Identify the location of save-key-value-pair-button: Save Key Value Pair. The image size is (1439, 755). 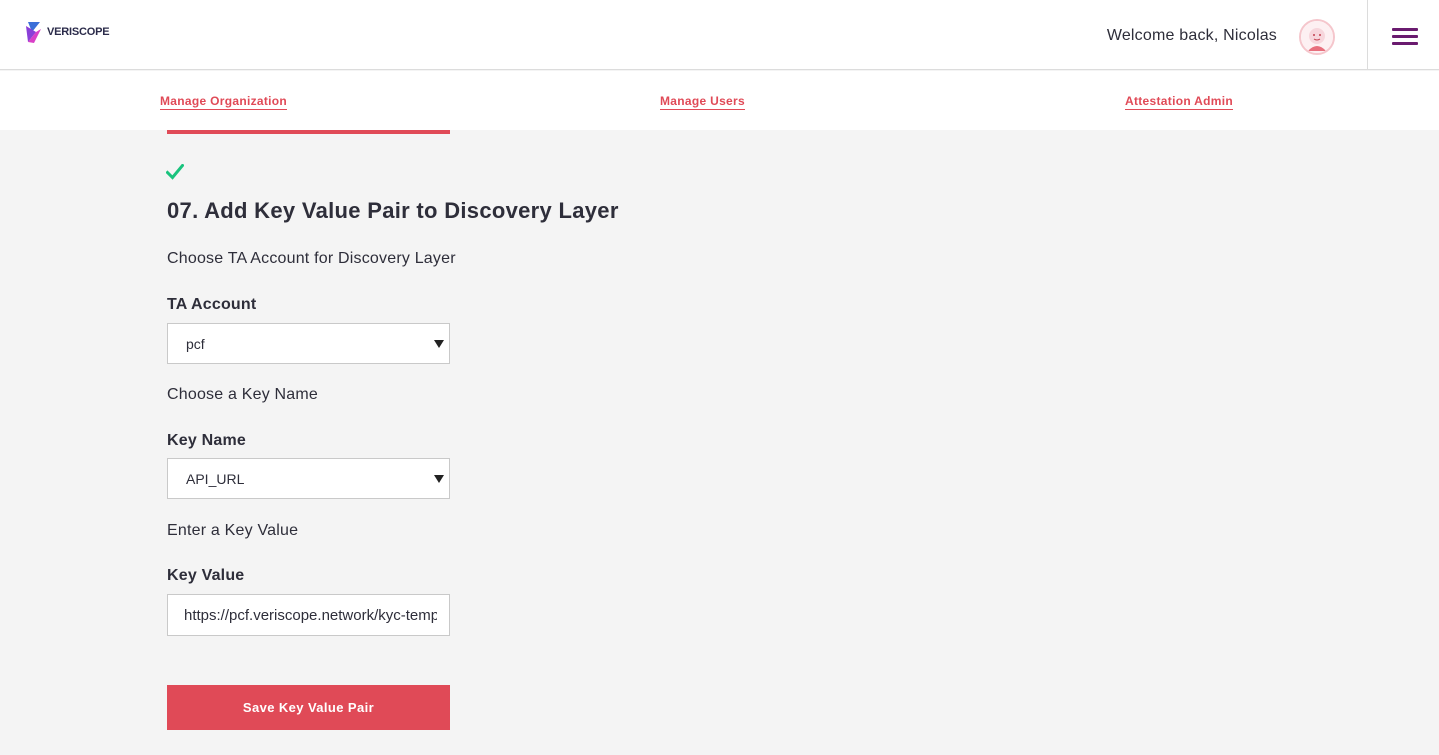
(308, 707).